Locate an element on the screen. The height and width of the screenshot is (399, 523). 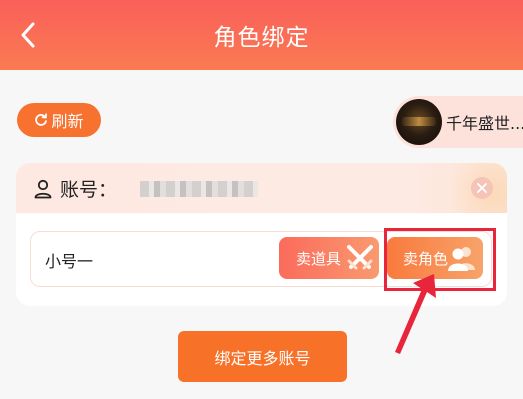
account-id-masked is located at coordinates (199, 189).